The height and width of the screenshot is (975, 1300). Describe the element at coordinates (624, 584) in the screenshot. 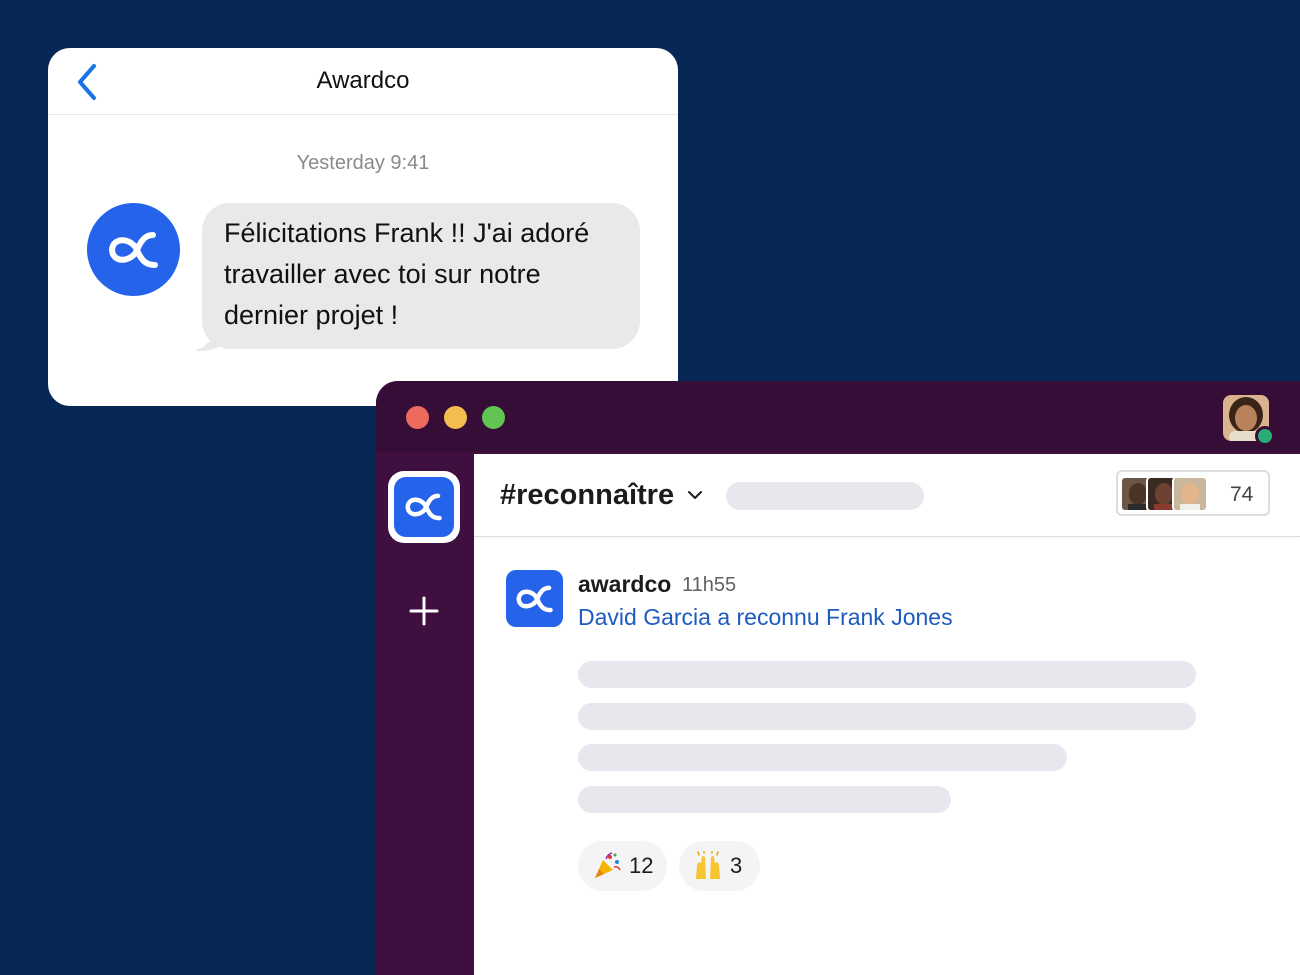

I see `message-author: awardco` at that location.